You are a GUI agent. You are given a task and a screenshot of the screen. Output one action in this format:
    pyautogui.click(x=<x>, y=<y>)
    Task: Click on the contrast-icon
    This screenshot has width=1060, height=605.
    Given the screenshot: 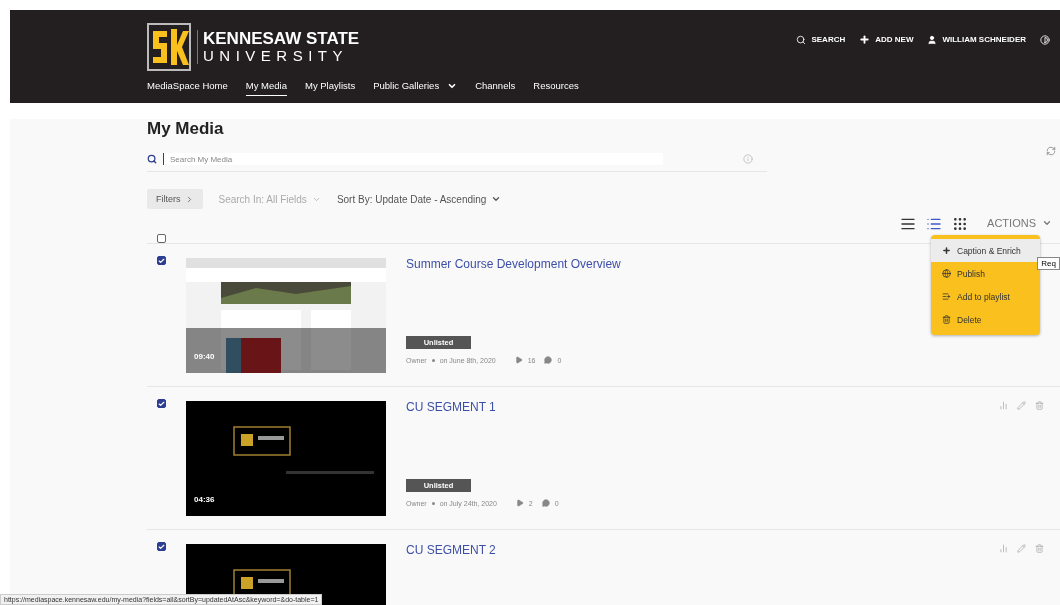 What is the action you would take?
    pyautogui.click(x=1045, y=39)
    